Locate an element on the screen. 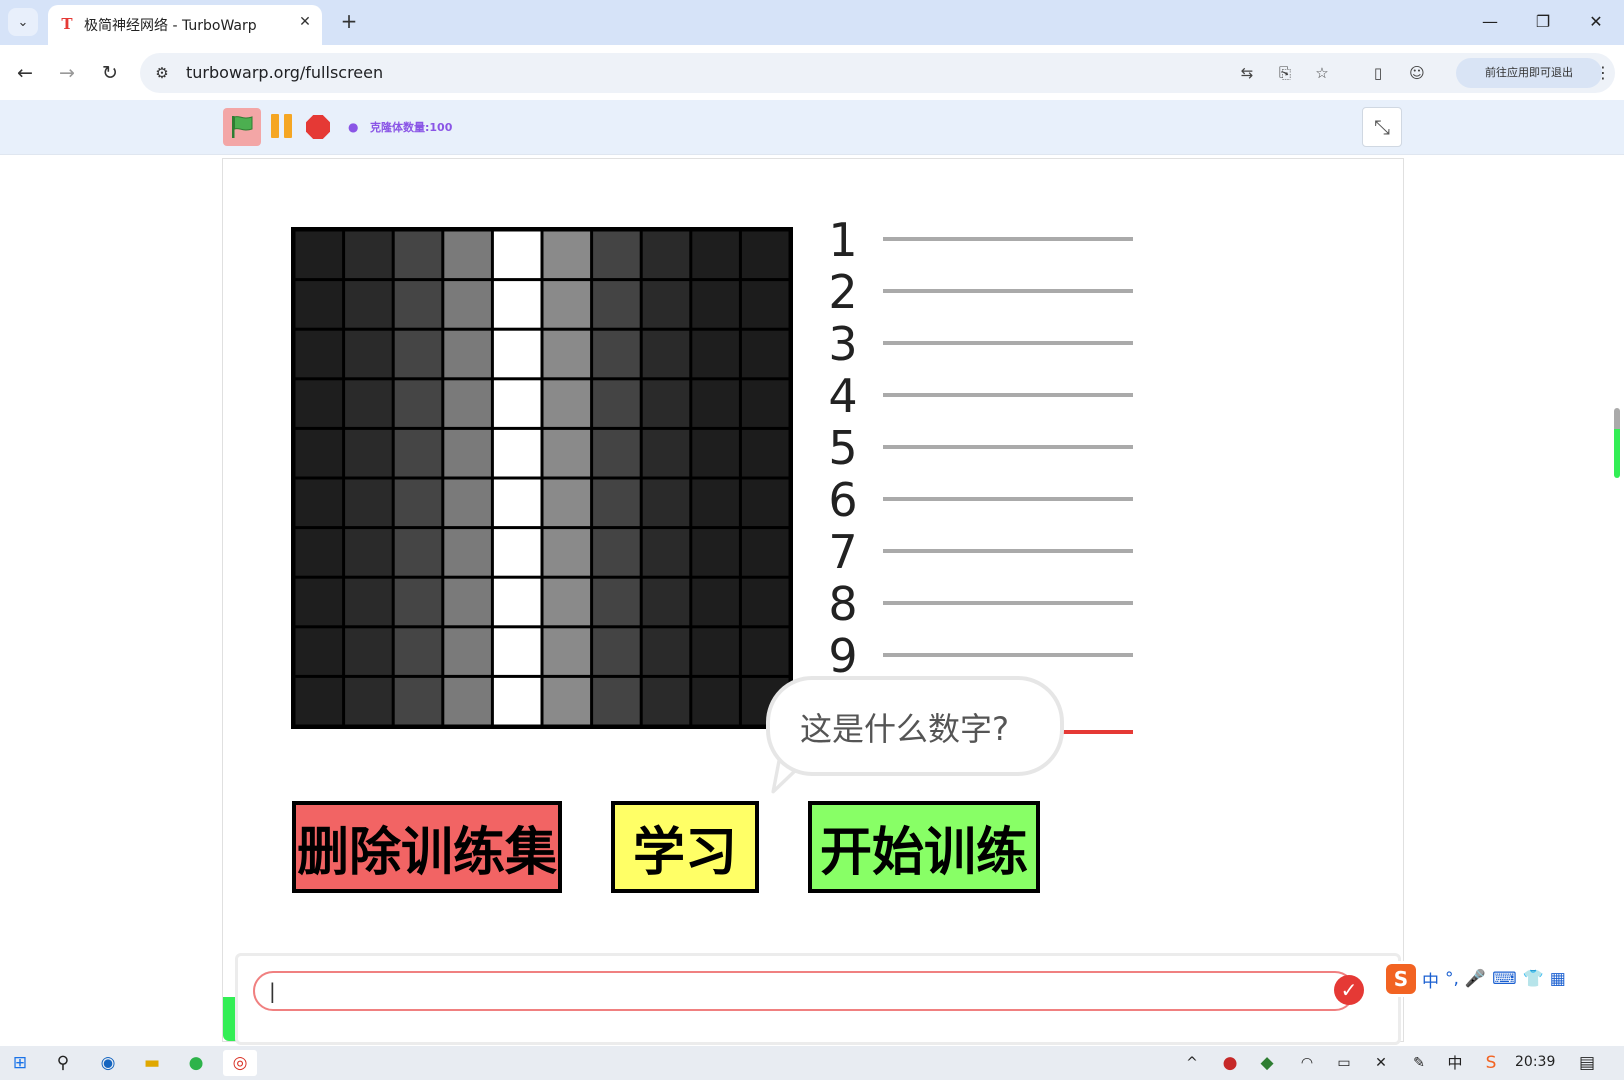 The height and width of the screenshot is (1080, 1624). pause-button is located at coordinates (281, 127).